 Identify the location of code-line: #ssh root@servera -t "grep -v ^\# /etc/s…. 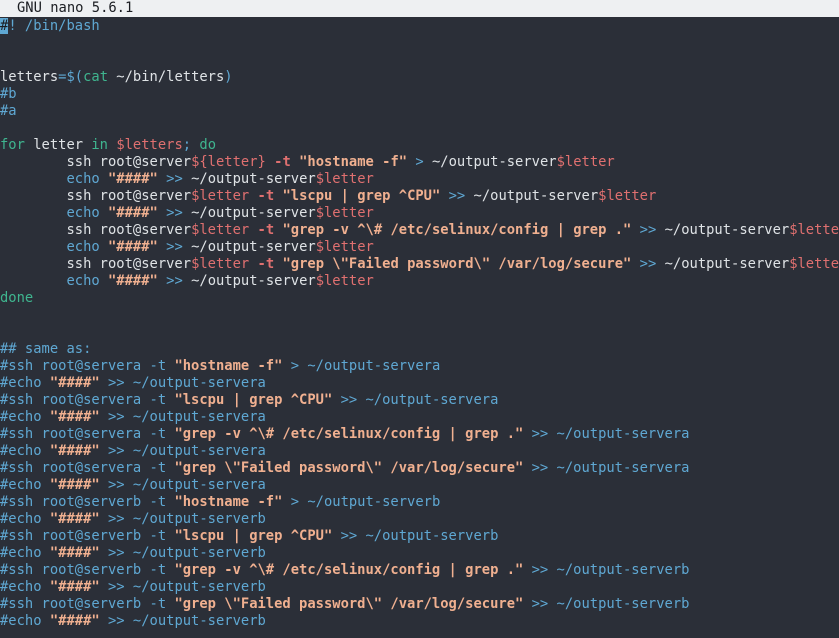
(419, 434).